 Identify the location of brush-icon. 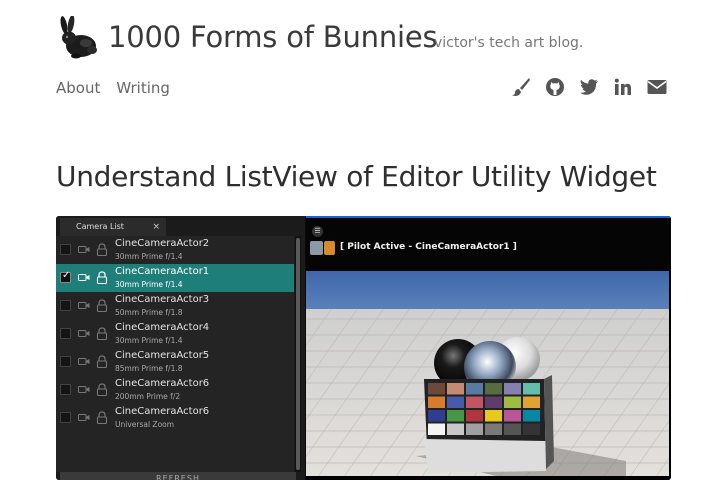
(521, 87).